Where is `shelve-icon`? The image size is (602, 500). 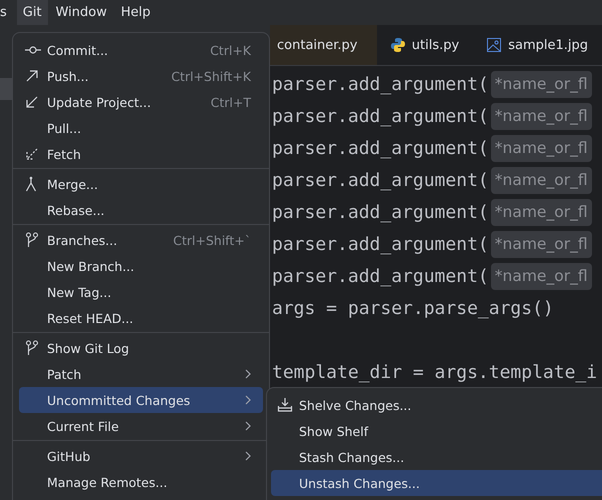
shelve-icon is located at coordinates (285, 405).